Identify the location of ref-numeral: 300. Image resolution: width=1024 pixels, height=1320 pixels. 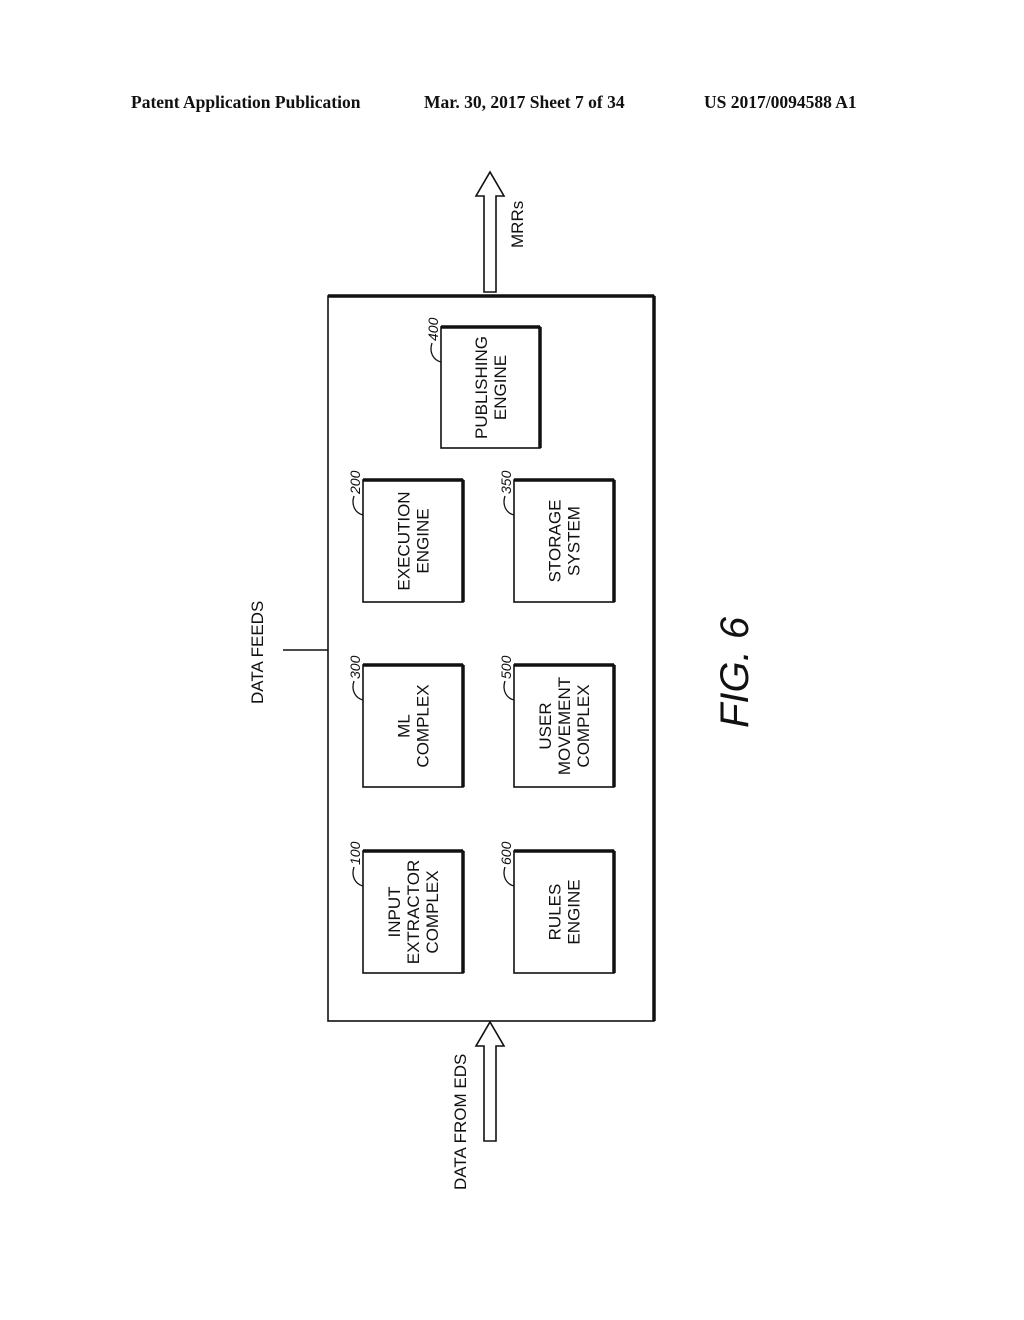
(355, 667).